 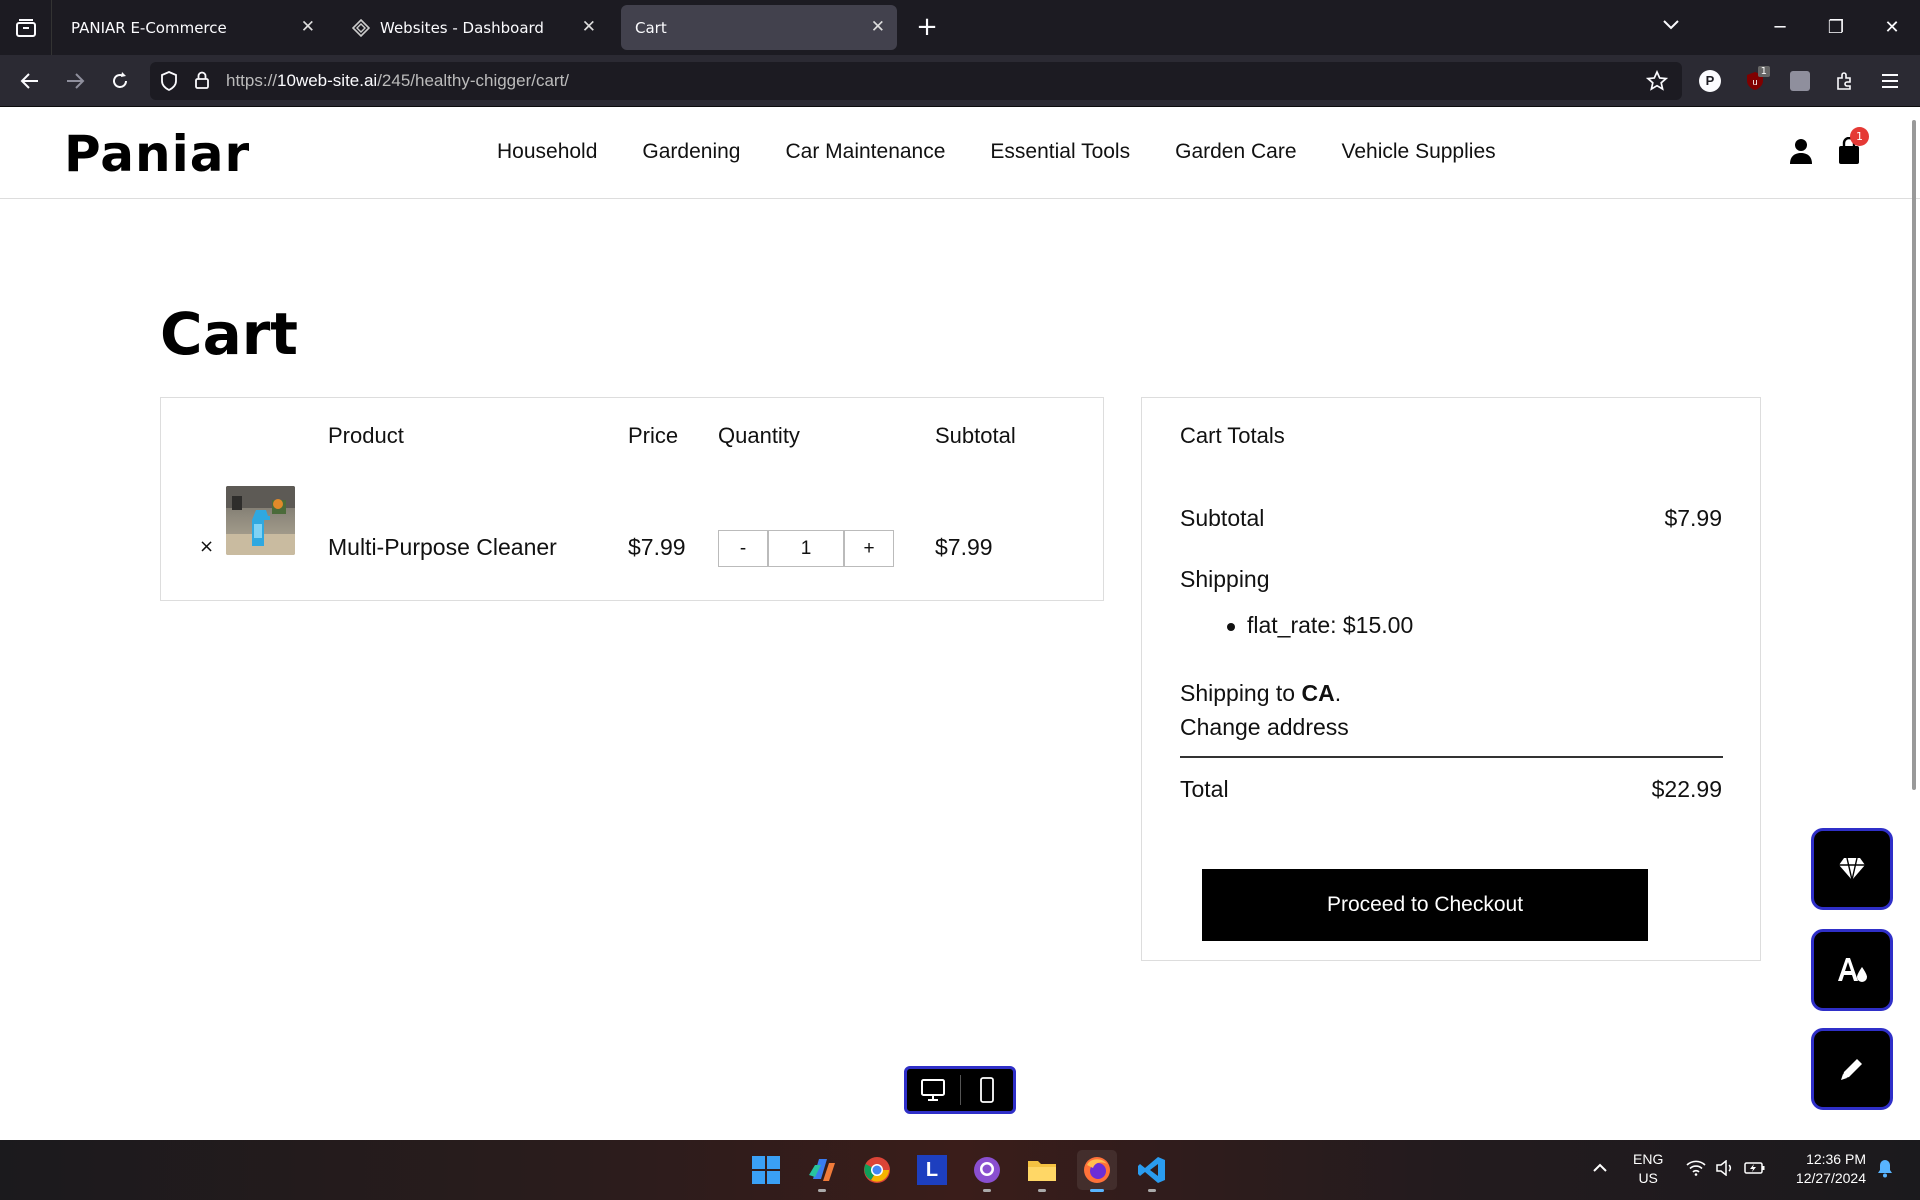 I want to click on quantity-increase-button: +, so click(x=869, y=548).